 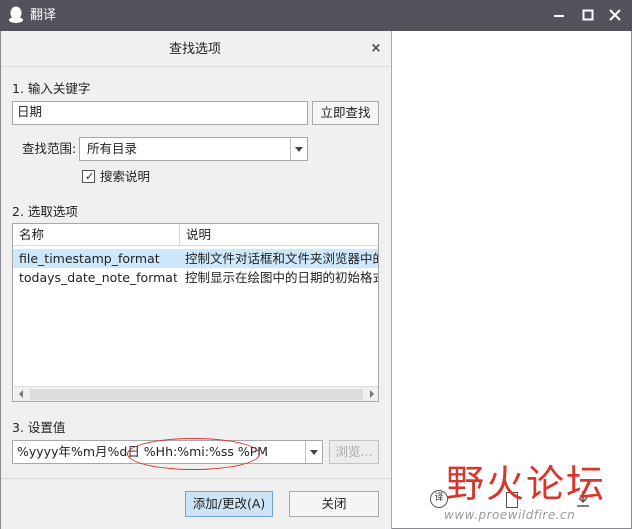 I want to click on horizontal-scrollbar, so click(x=196, y=393).